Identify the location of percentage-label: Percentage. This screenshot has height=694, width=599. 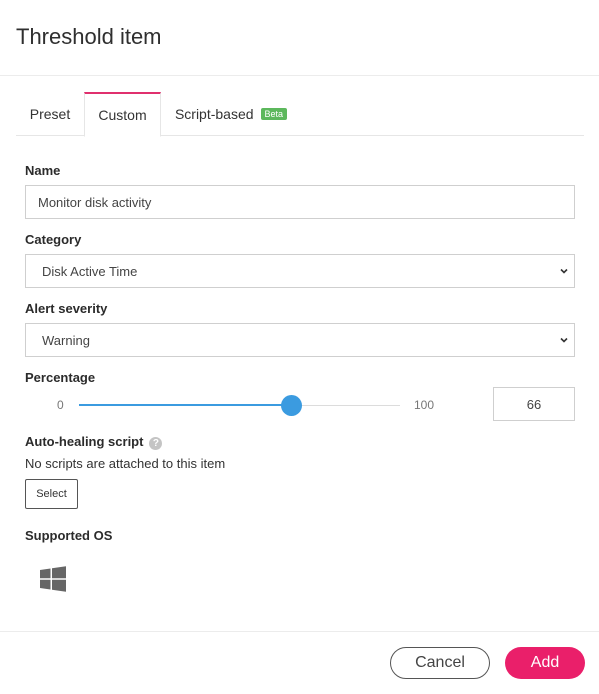
(60, 377).